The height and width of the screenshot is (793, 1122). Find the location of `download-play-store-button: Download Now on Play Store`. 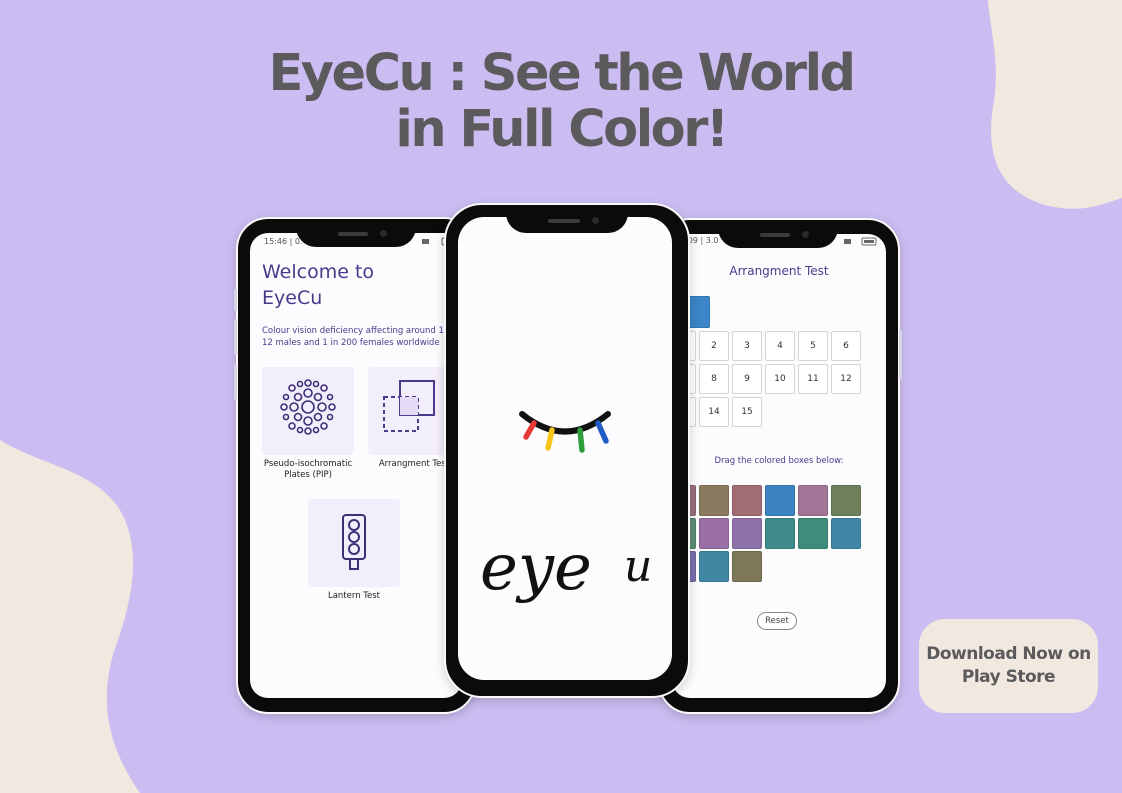

download-play-store-button: Download Now on Play Store is located at coordinates (1008, 666).